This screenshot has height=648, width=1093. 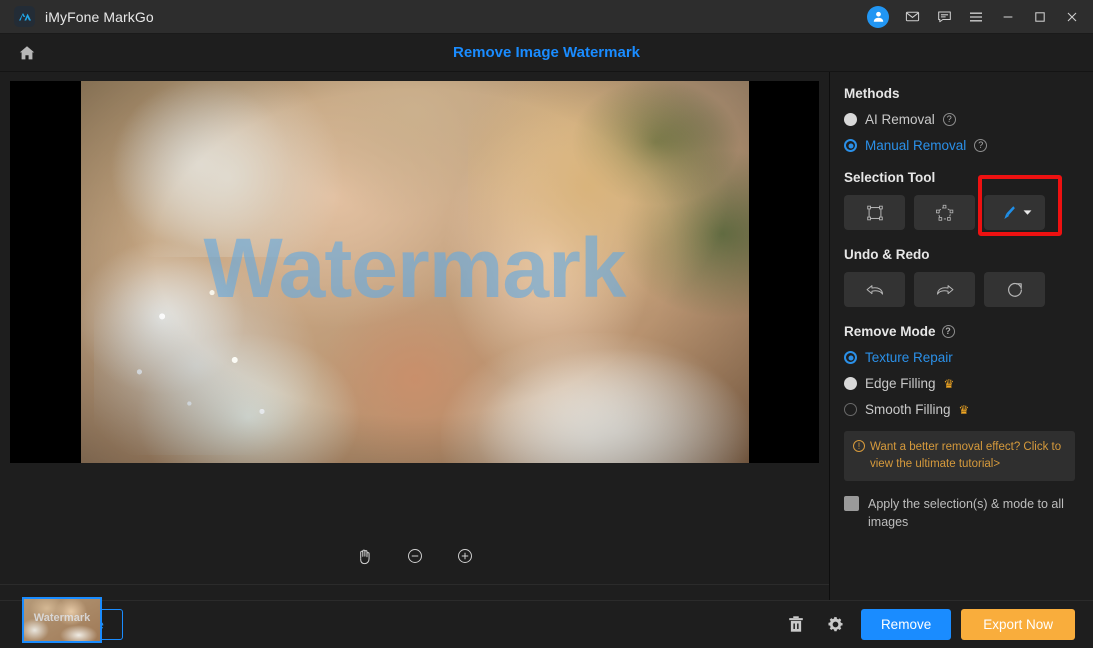 I want to click on canvas-zoom-toolbar, so click(x=414, y=556).